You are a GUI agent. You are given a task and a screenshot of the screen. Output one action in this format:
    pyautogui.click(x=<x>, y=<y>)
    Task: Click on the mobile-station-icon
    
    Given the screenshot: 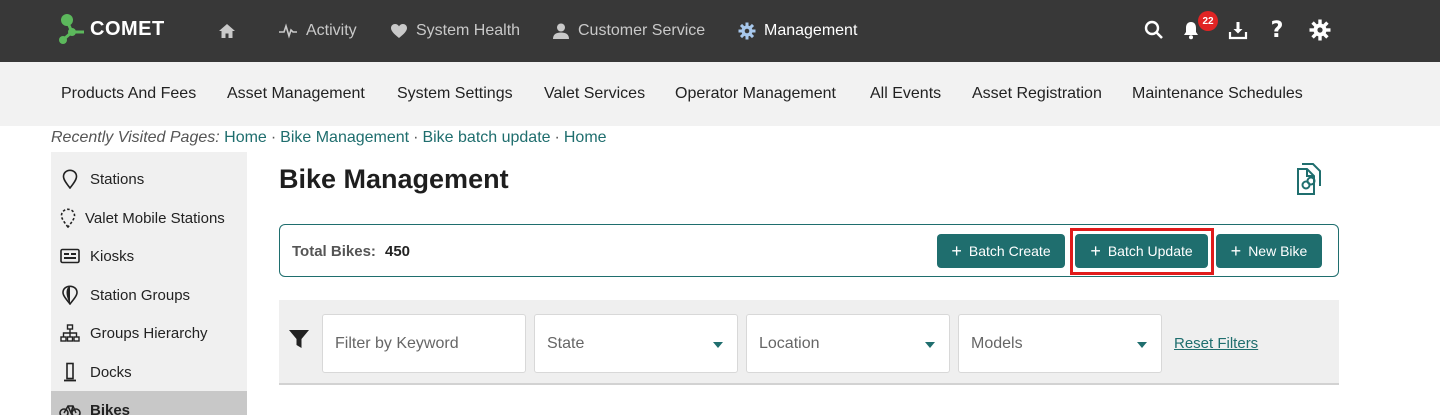 What is the action you would take?
    pyautogui.click(x=68, y=218)
    